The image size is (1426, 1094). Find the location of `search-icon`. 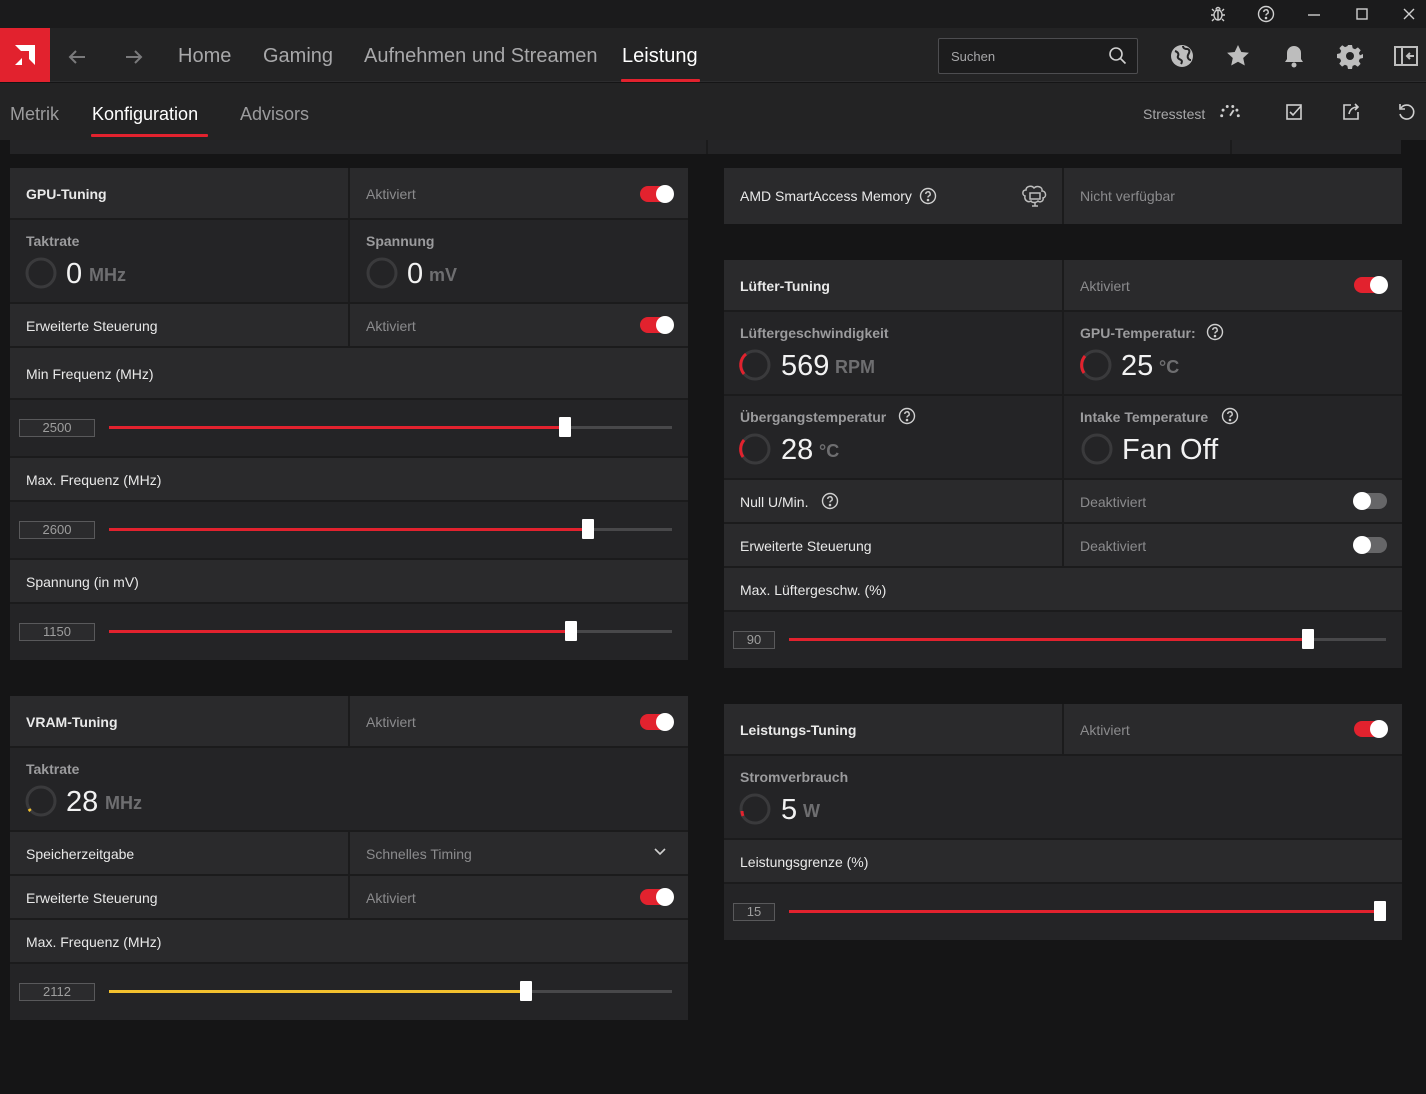

search-icon is located at coordinates (1118, 56).